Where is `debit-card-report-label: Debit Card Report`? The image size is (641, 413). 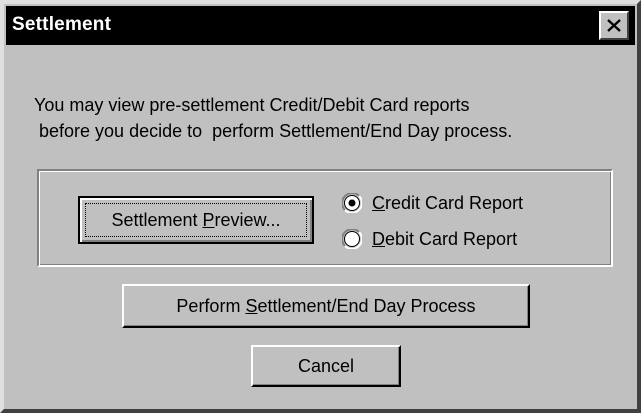 debit-card-report-label: Debit Card Report is located at coordinates (445, 239).